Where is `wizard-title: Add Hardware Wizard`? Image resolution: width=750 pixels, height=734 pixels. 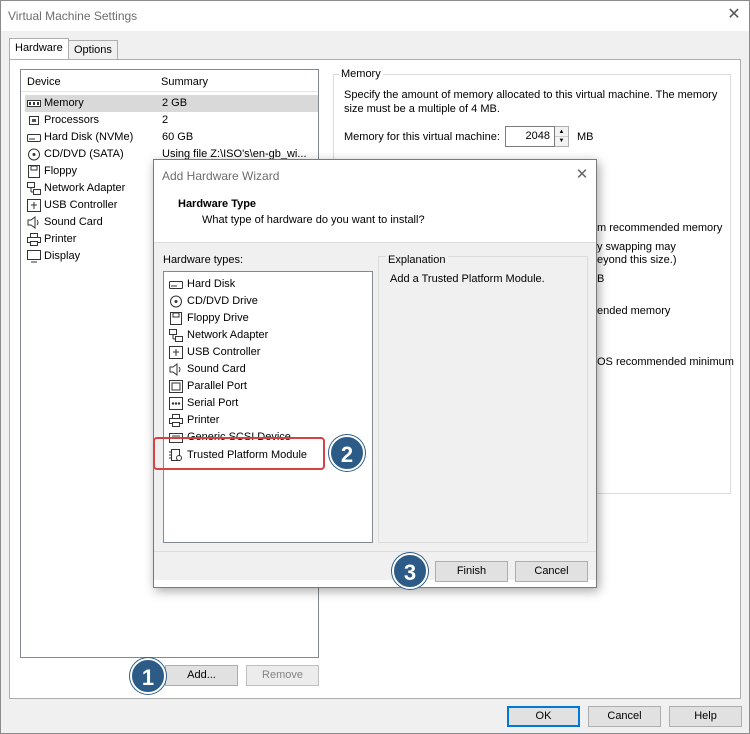 wizard-title: Add Hardware Wizard is located at coordinates (221, 176).